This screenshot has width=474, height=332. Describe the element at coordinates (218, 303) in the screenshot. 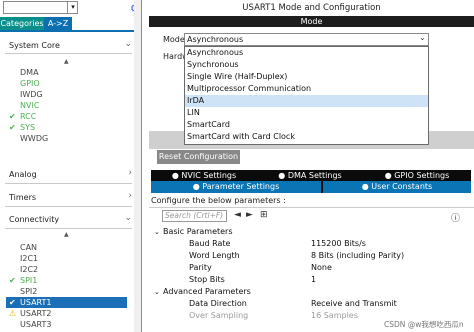

I see `param-name: Data Direction` at that location.